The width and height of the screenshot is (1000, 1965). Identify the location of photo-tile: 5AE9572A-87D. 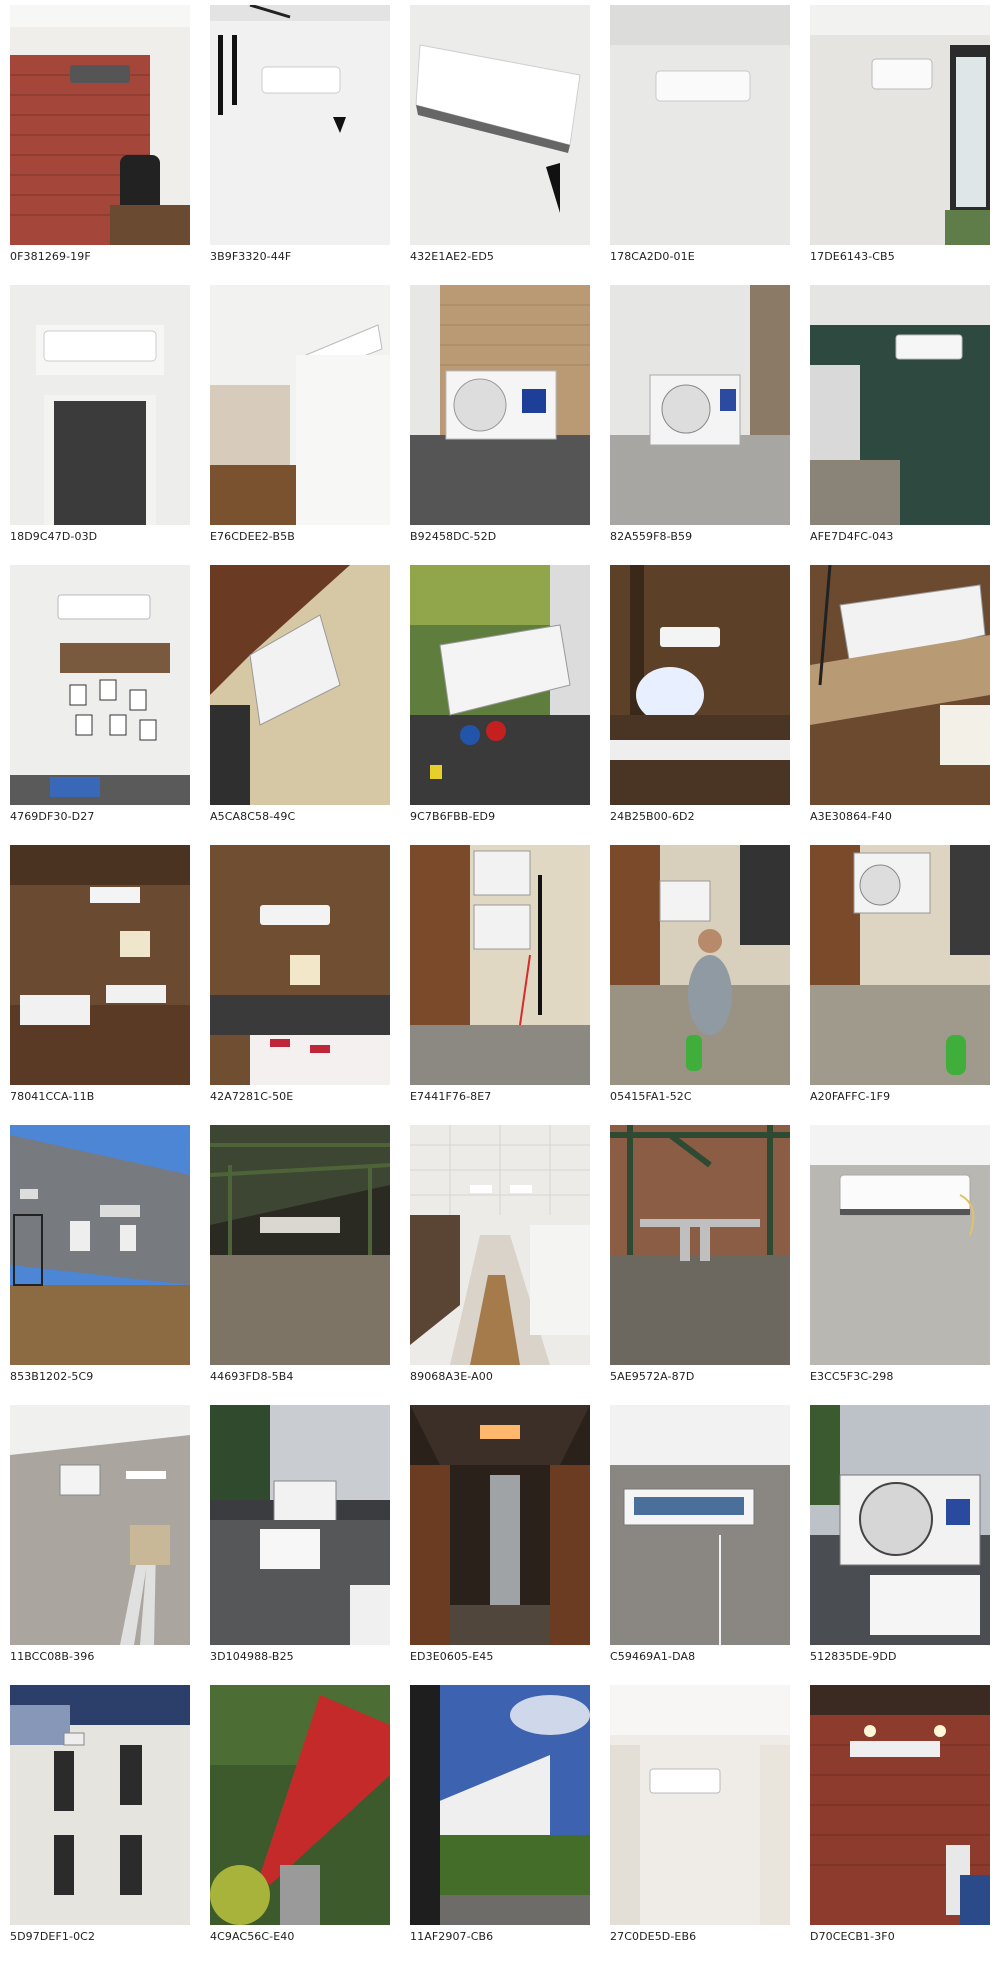
(700, 1265).